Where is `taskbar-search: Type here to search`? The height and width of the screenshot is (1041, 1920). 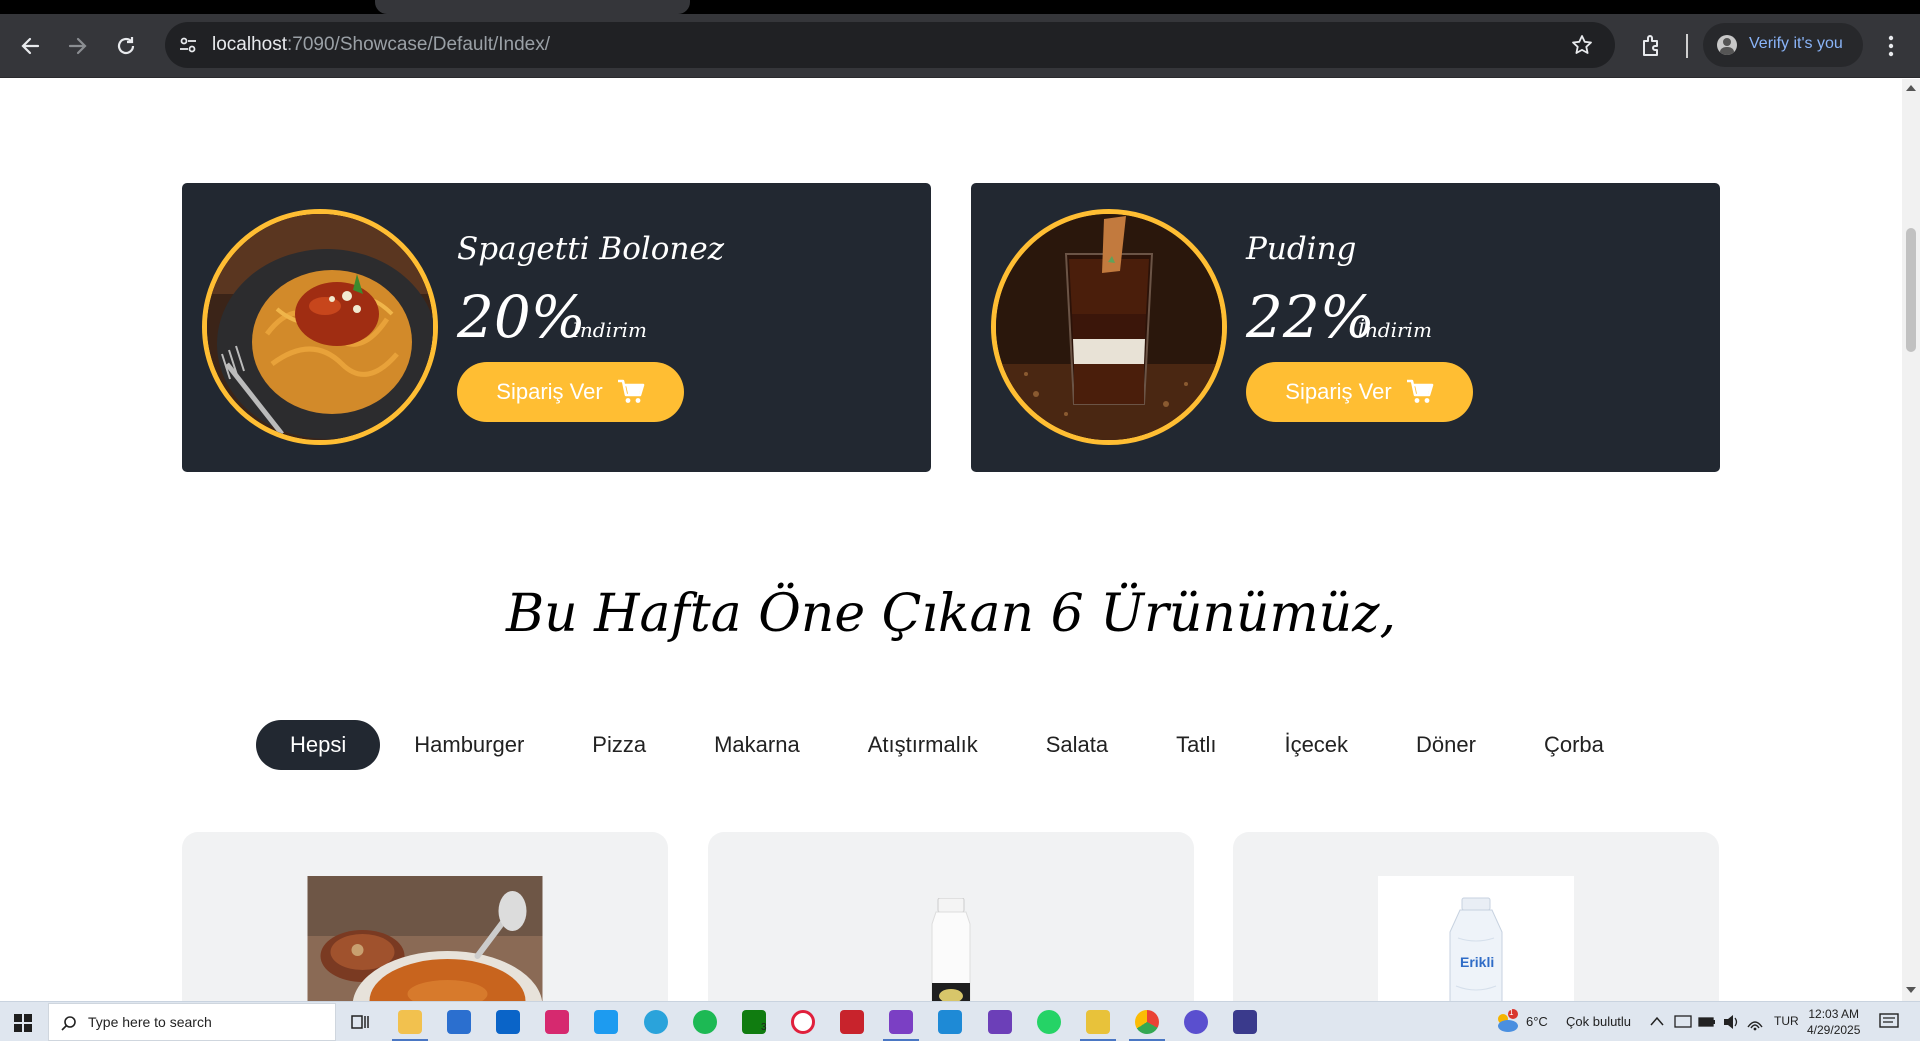
taskbar-search: Type here to search is located at coordinates (192, 1022).